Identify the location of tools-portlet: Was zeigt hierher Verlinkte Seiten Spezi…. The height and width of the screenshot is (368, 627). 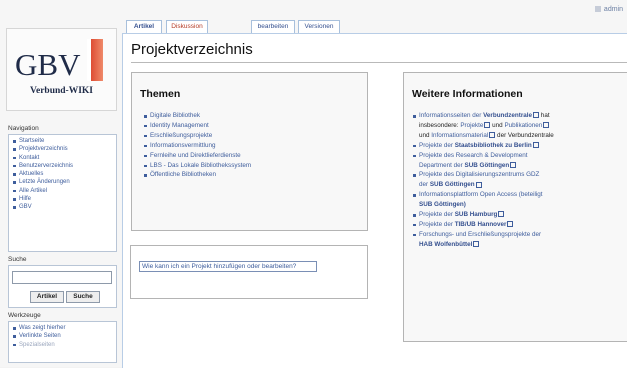
(62, 342).